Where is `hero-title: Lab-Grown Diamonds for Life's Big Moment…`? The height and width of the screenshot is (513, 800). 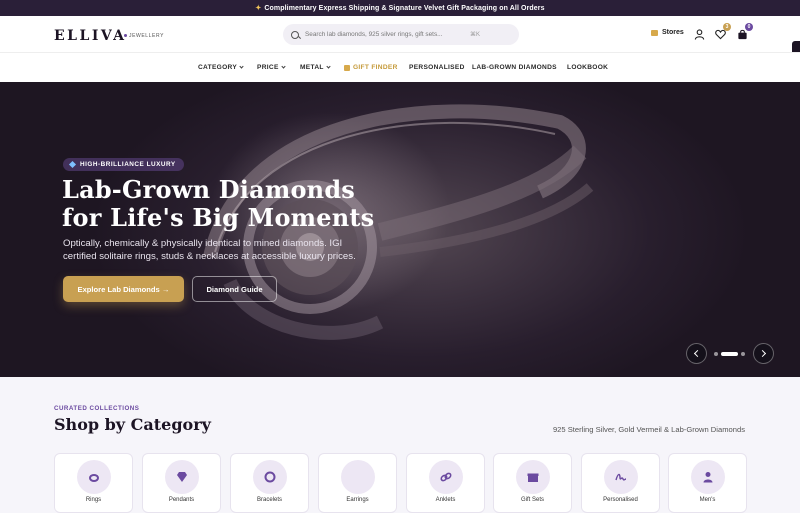
hero-title: Lab-Grown Diamonds for Life's Big Moment… is located at coordinates (218, 203).